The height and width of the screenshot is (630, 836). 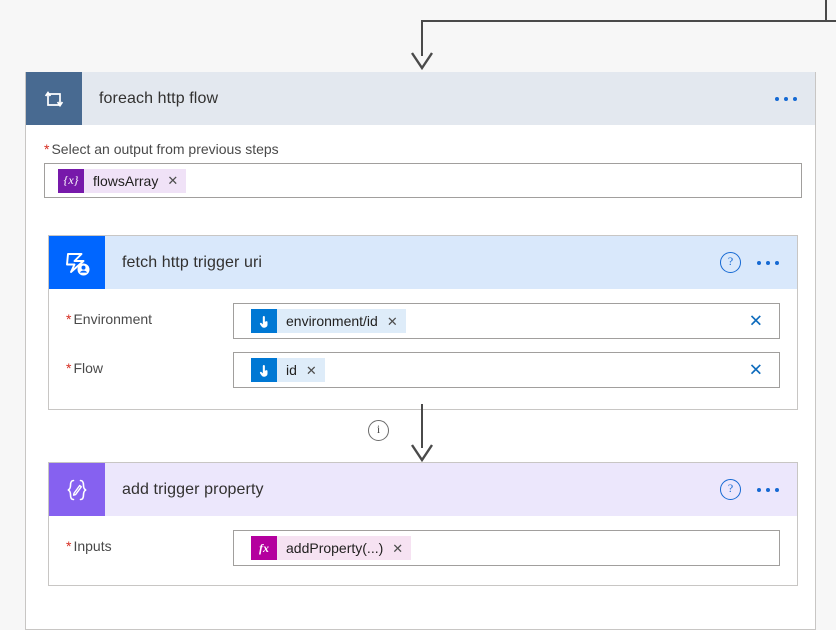 I want to click on param-label-environment: * Environment, so click(x=149, y=315).